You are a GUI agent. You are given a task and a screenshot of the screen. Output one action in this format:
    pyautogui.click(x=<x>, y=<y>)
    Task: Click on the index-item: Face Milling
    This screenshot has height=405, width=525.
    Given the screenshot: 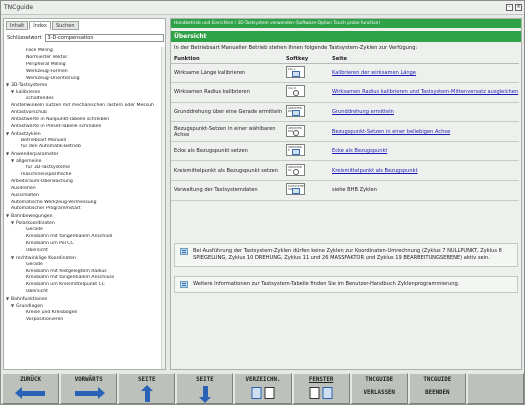 What is the action you would take?
    pyautogui.click(x=85, y=51)
    